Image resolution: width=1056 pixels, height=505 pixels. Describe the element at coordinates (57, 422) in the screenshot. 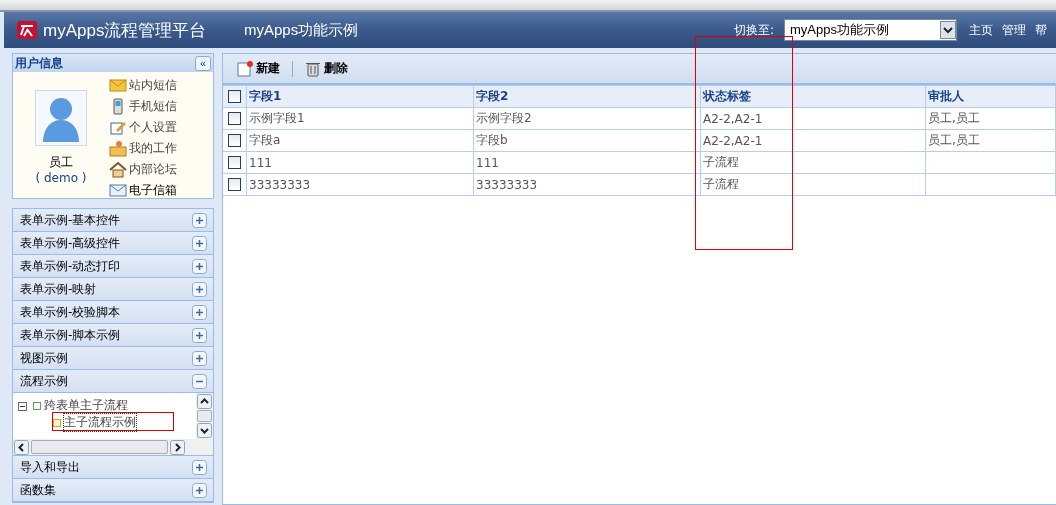

I see `tree-leaf-icon` at that location.